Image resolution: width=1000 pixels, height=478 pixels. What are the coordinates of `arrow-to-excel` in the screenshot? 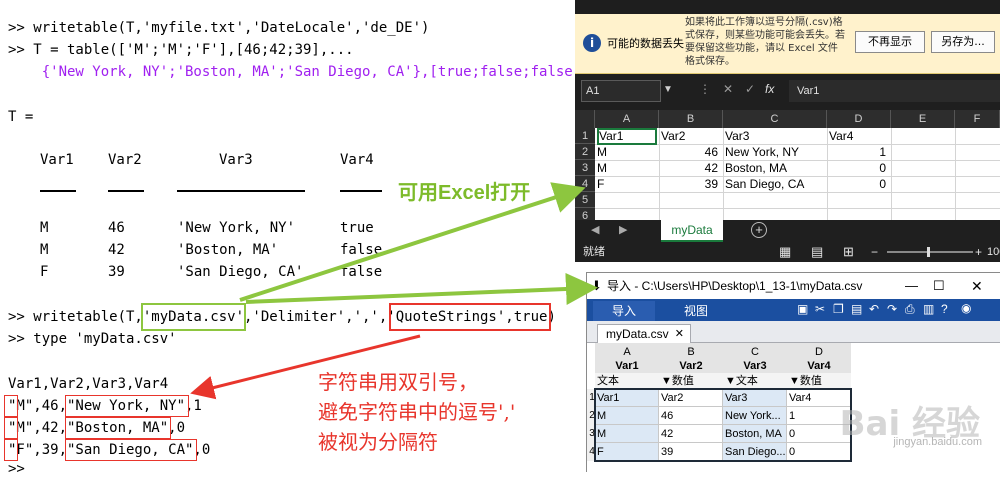 It's located at (412, 242).